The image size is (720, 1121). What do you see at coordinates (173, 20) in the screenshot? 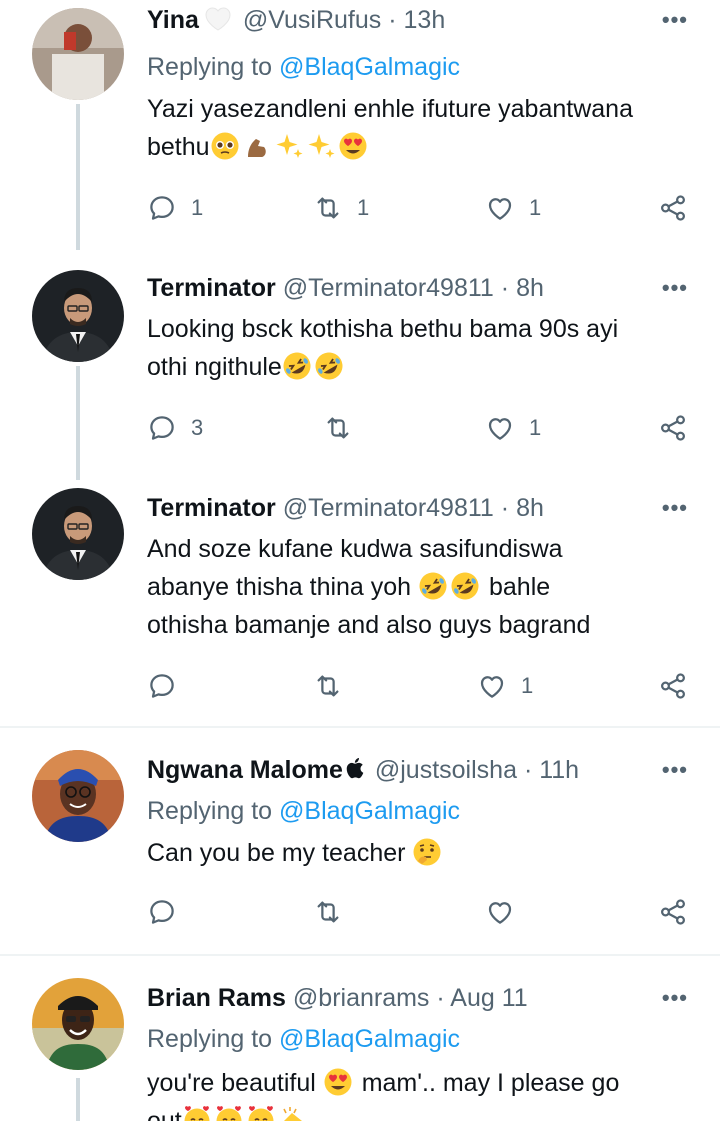
I see `display-name: Yina` at bounding box center [173, 20].